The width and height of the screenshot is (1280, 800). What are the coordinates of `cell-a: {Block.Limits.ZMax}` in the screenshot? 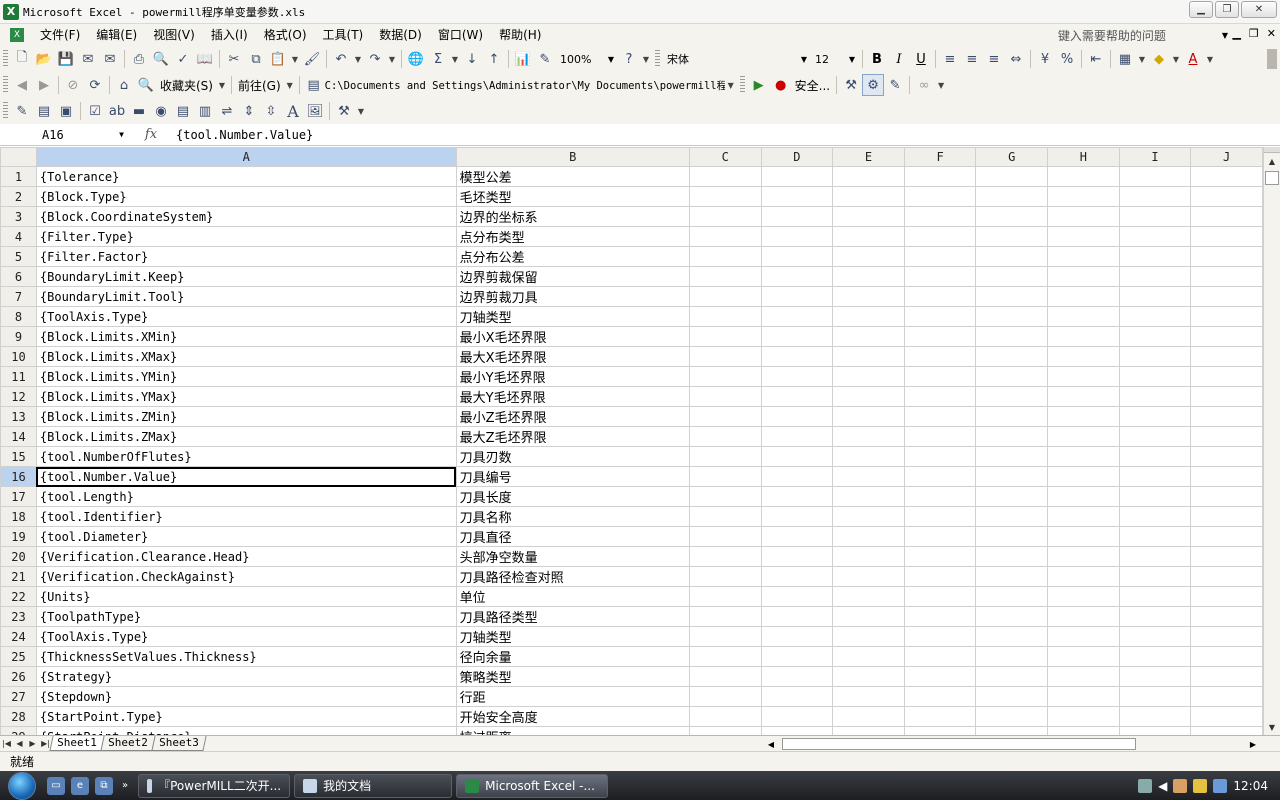 It's located at (246, 436).